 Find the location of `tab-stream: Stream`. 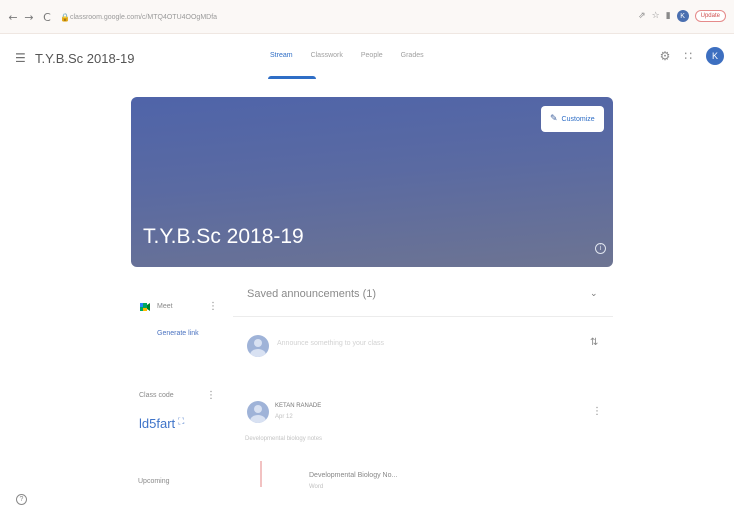

tab-stream: Stream is located at coordinates (281, 55).